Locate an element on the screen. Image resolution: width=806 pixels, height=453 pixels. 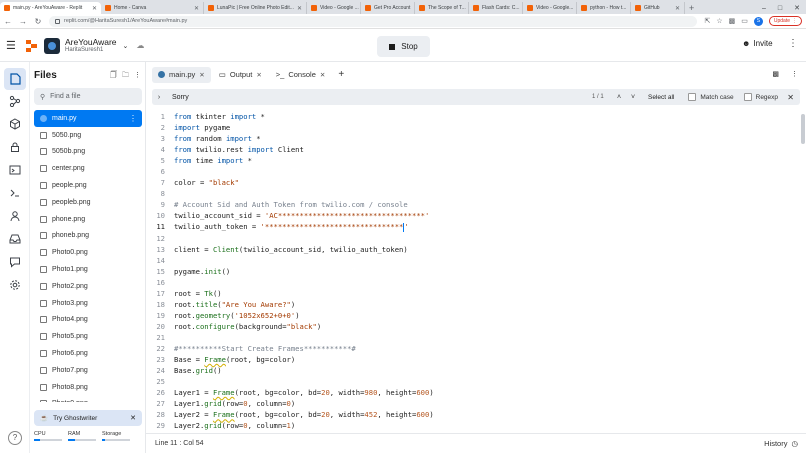
find-input: Sorry is located at coordinates (382, 97).